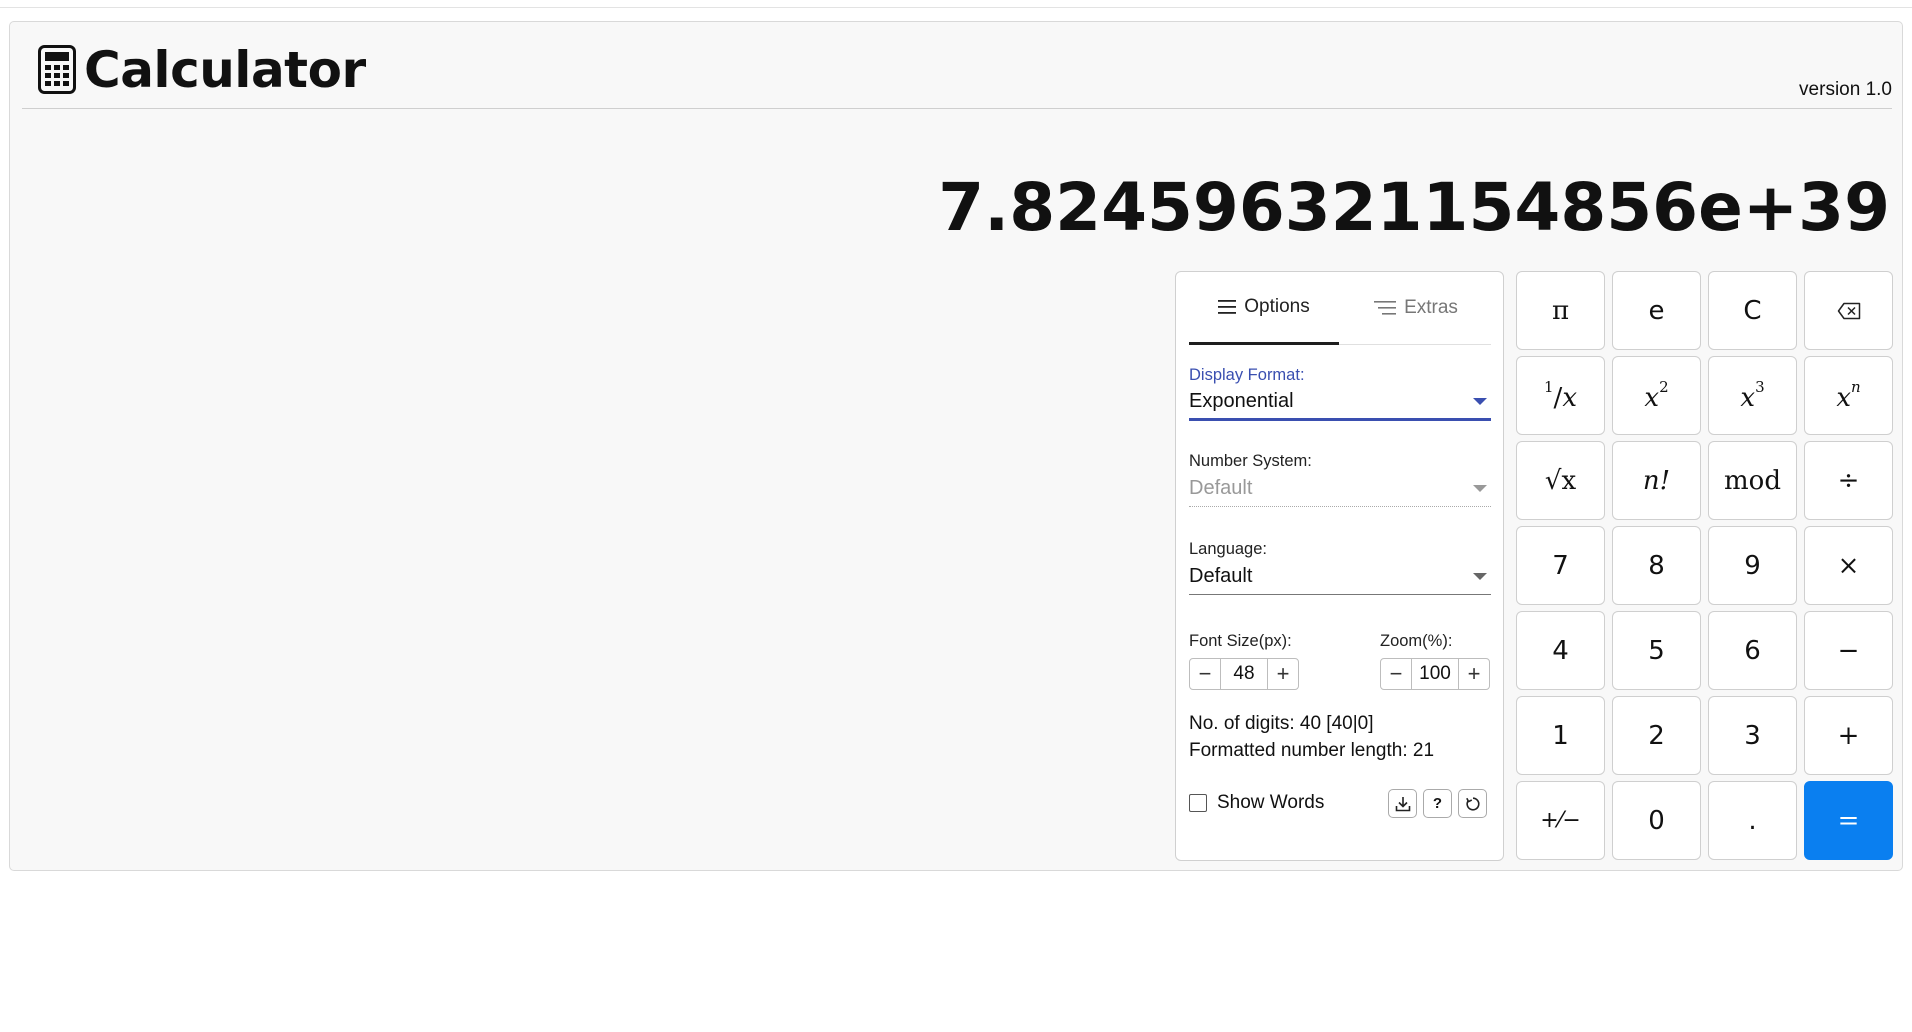 The width and height of the screenshot is (1912, 1032). I want to click on key-sqrt: √x, so click(1560, 480).